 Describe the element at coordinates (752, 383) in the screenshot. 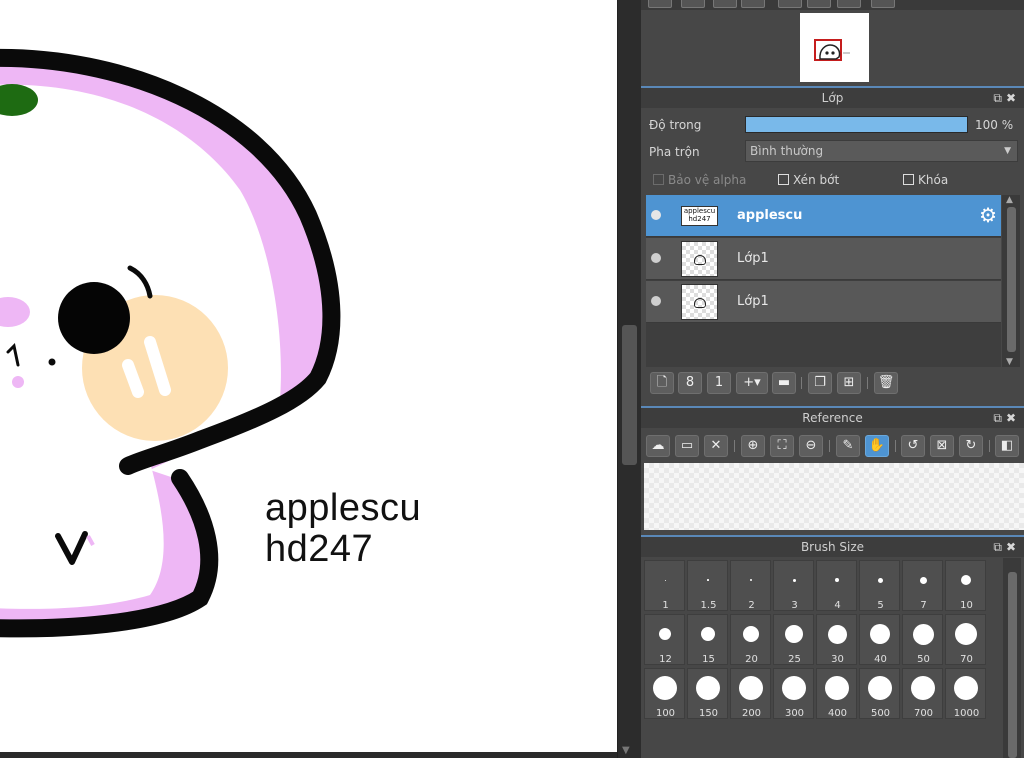

I see `add-layer-menu-icon: +▾` at that location.